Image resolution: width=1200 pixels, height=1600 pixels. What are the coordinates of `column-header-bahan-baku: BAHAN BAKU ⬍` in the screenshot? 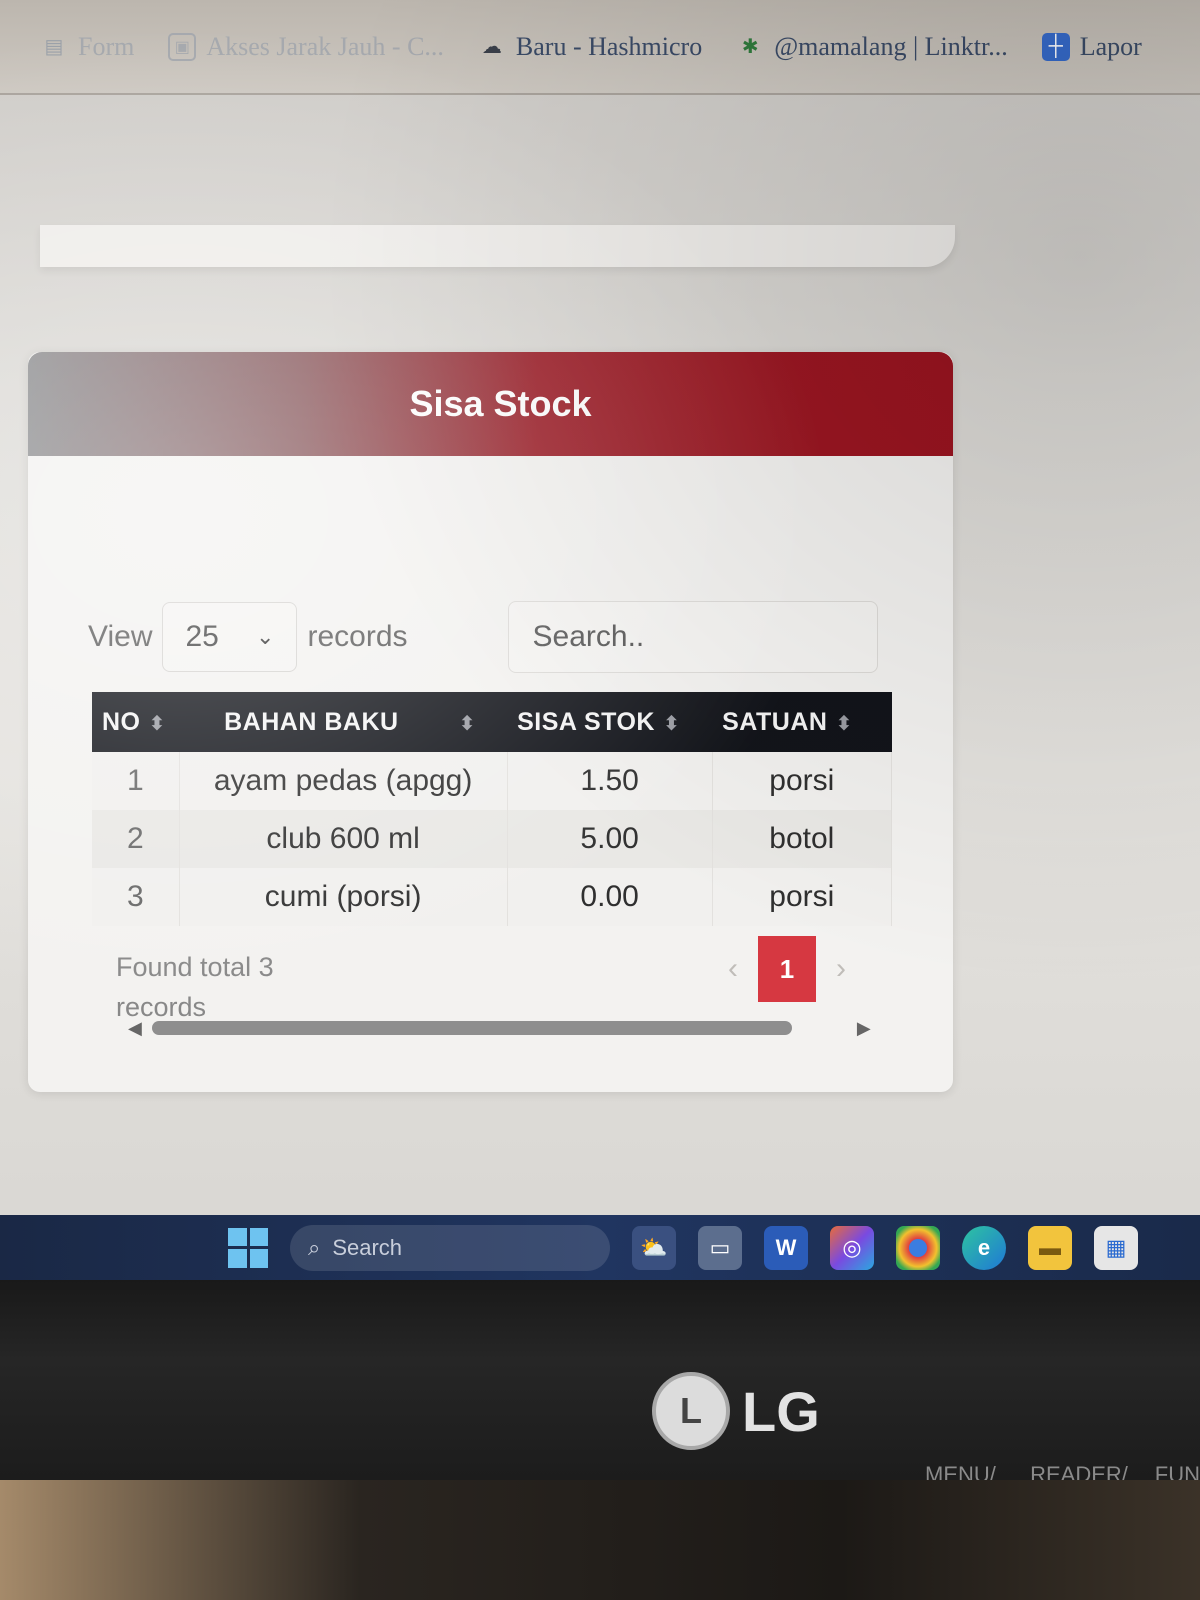 It's located at (343, 722).